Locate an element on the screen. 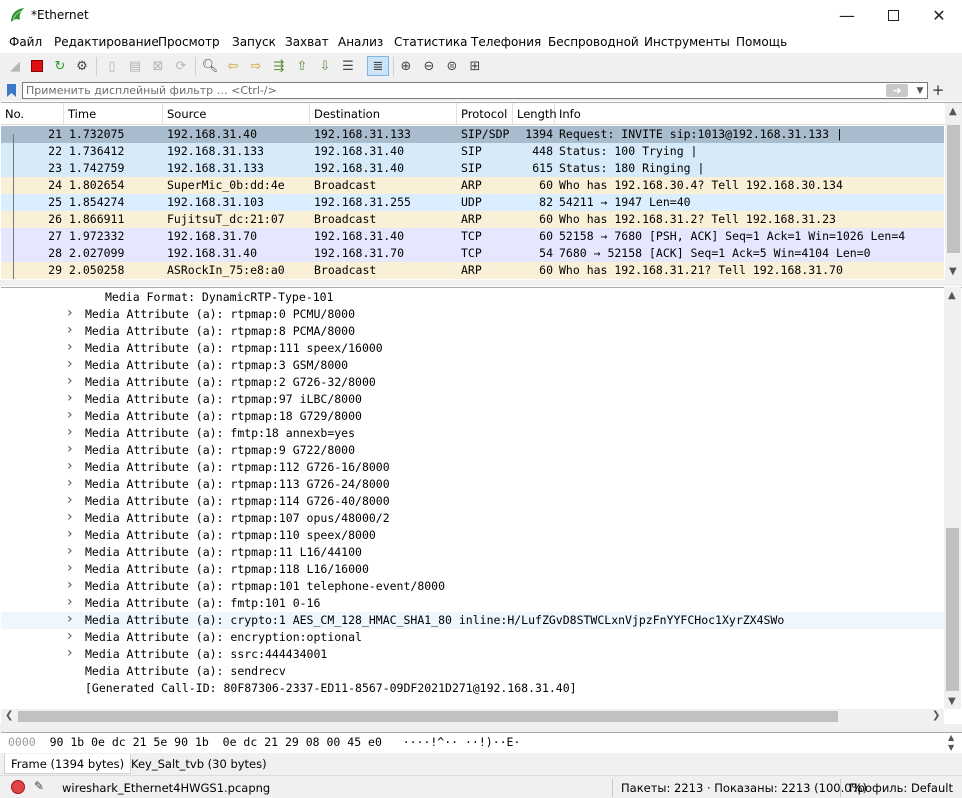  scroll-left-icon: ❮ is located at coordinates (9, 715).